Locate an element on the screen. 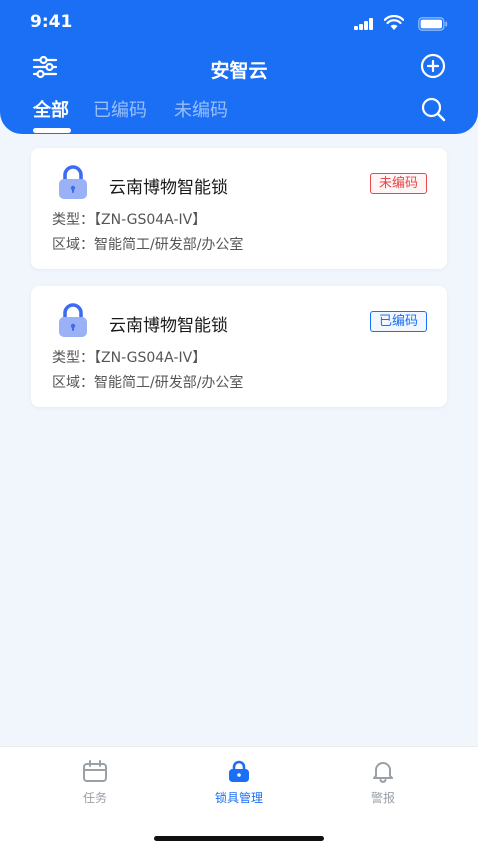 The height and width of the screenshot is (850, 478). tab-encoded: 已编码 is located at coordinates (120, 109).